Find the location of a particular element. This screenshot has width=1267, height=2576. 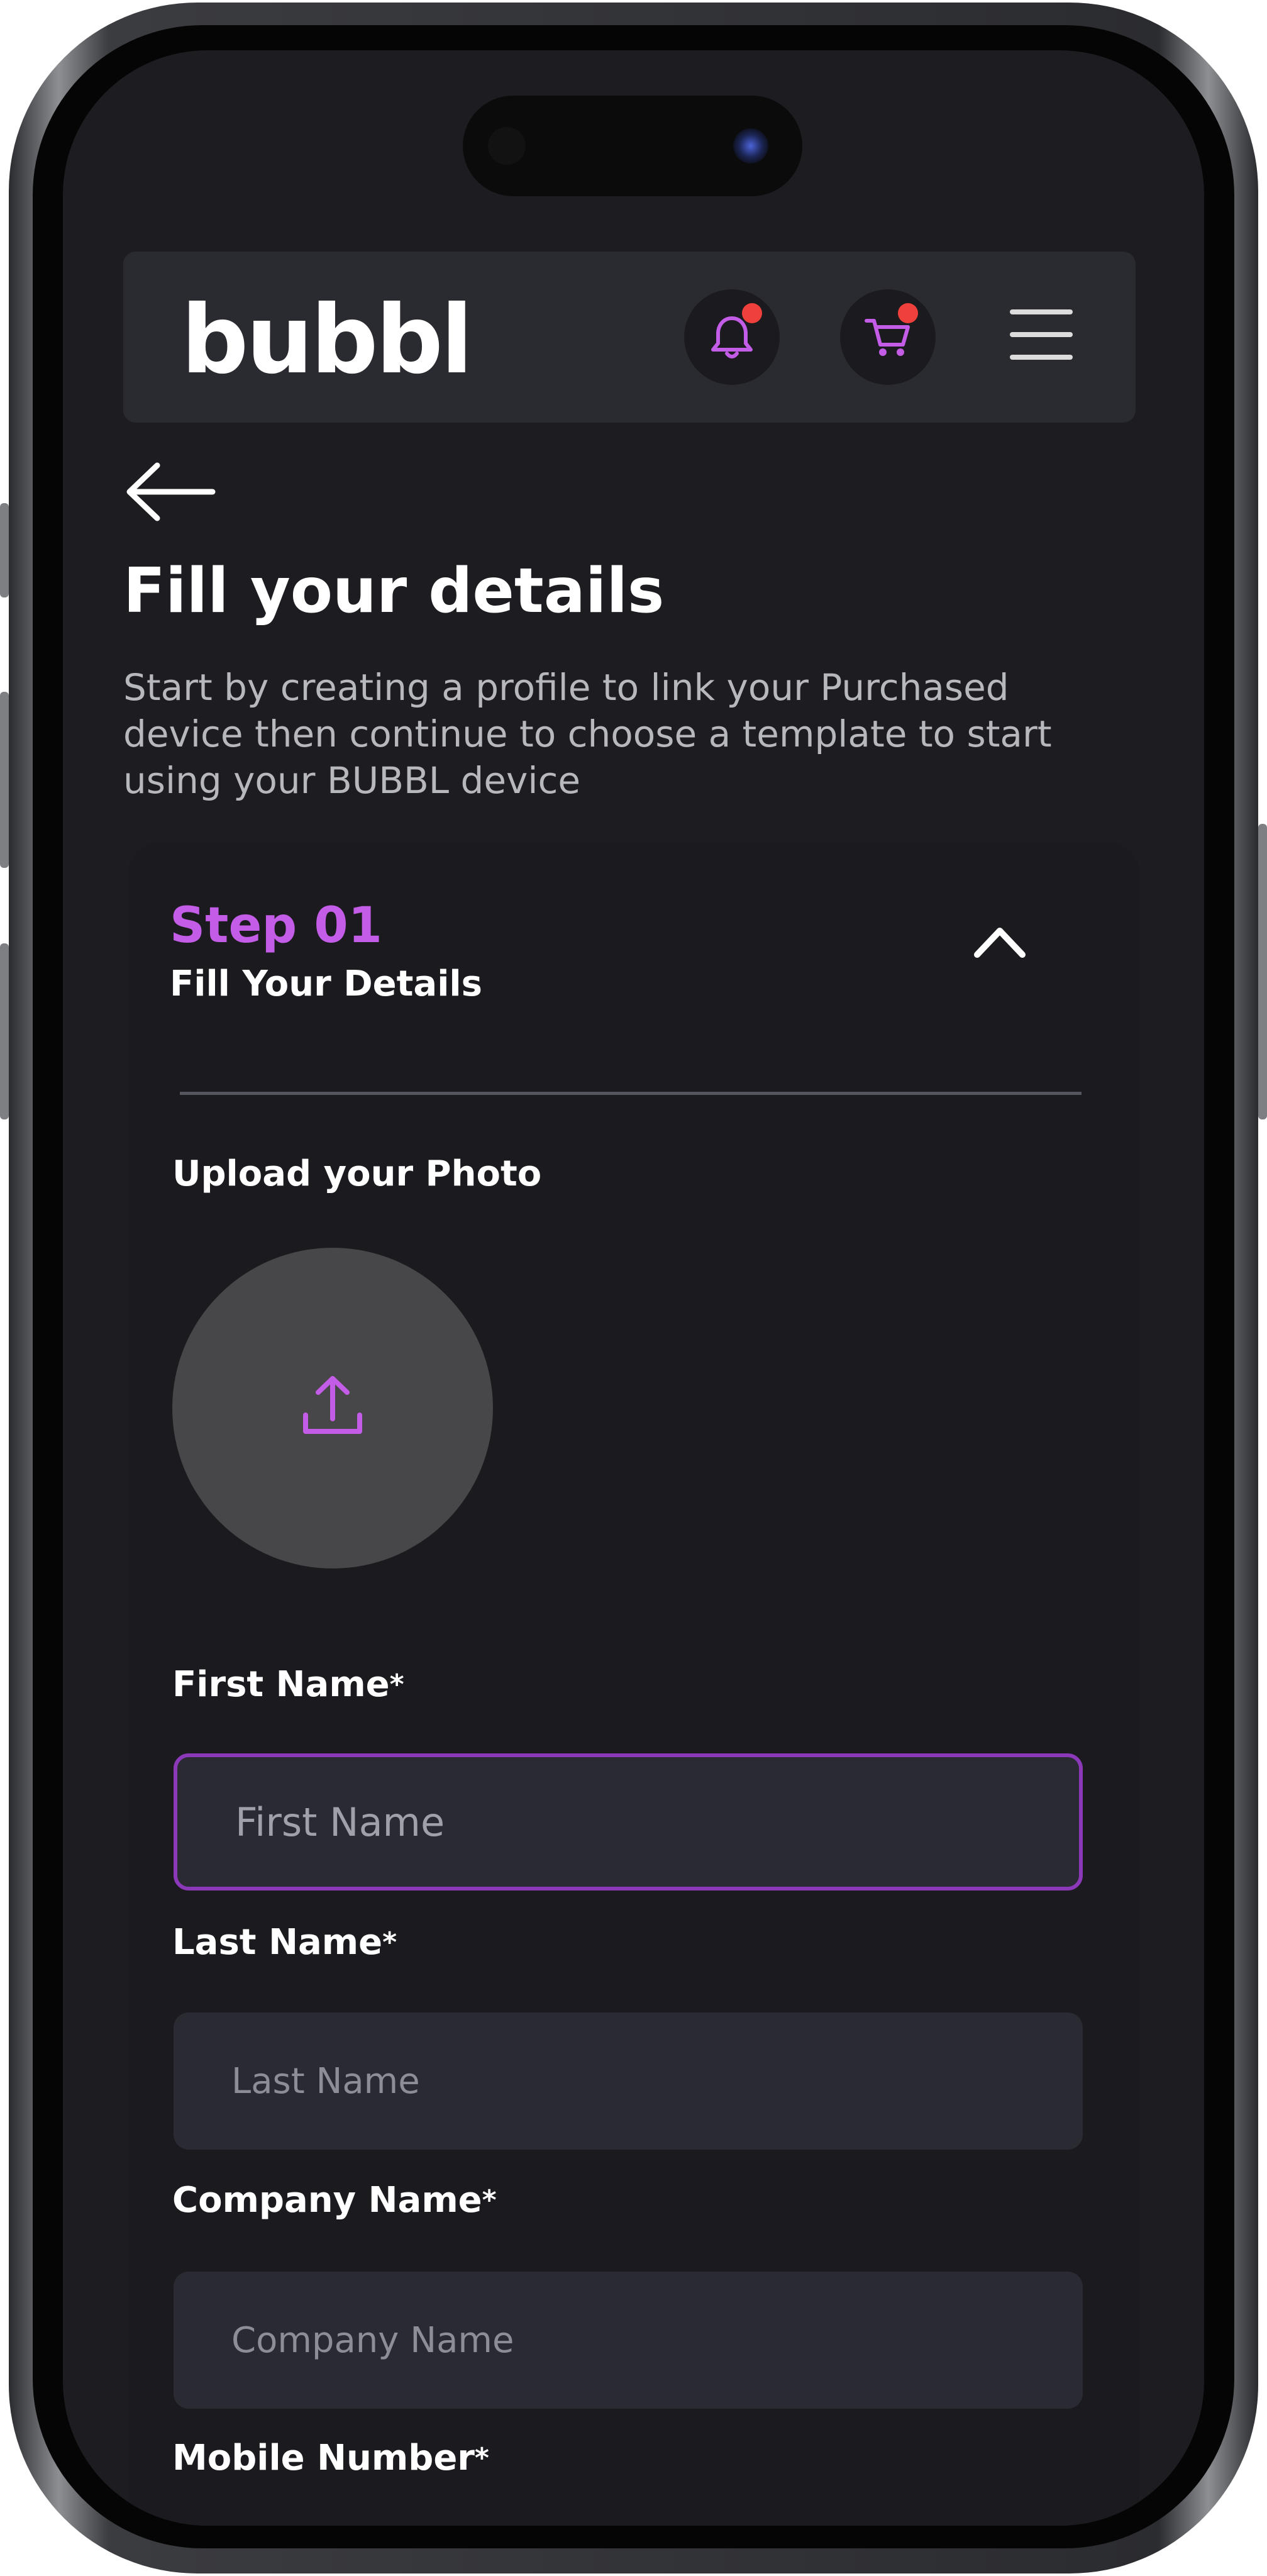

collapse-toggle is located at coordinates (1000, 941).